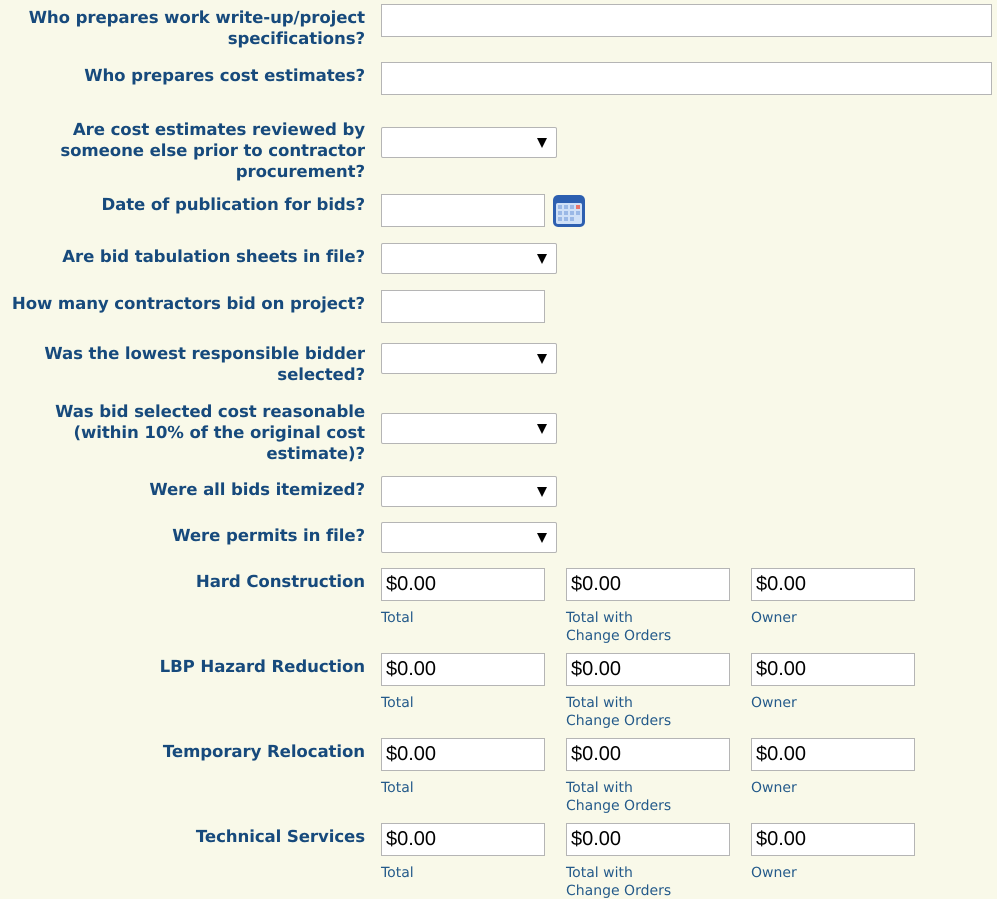 Image resolution: width=997 pixels, height=899 pixels. I want to click on field-label: Are cost estimates reviewed by someone else prior to contractor procurement?, so click(212, 151).